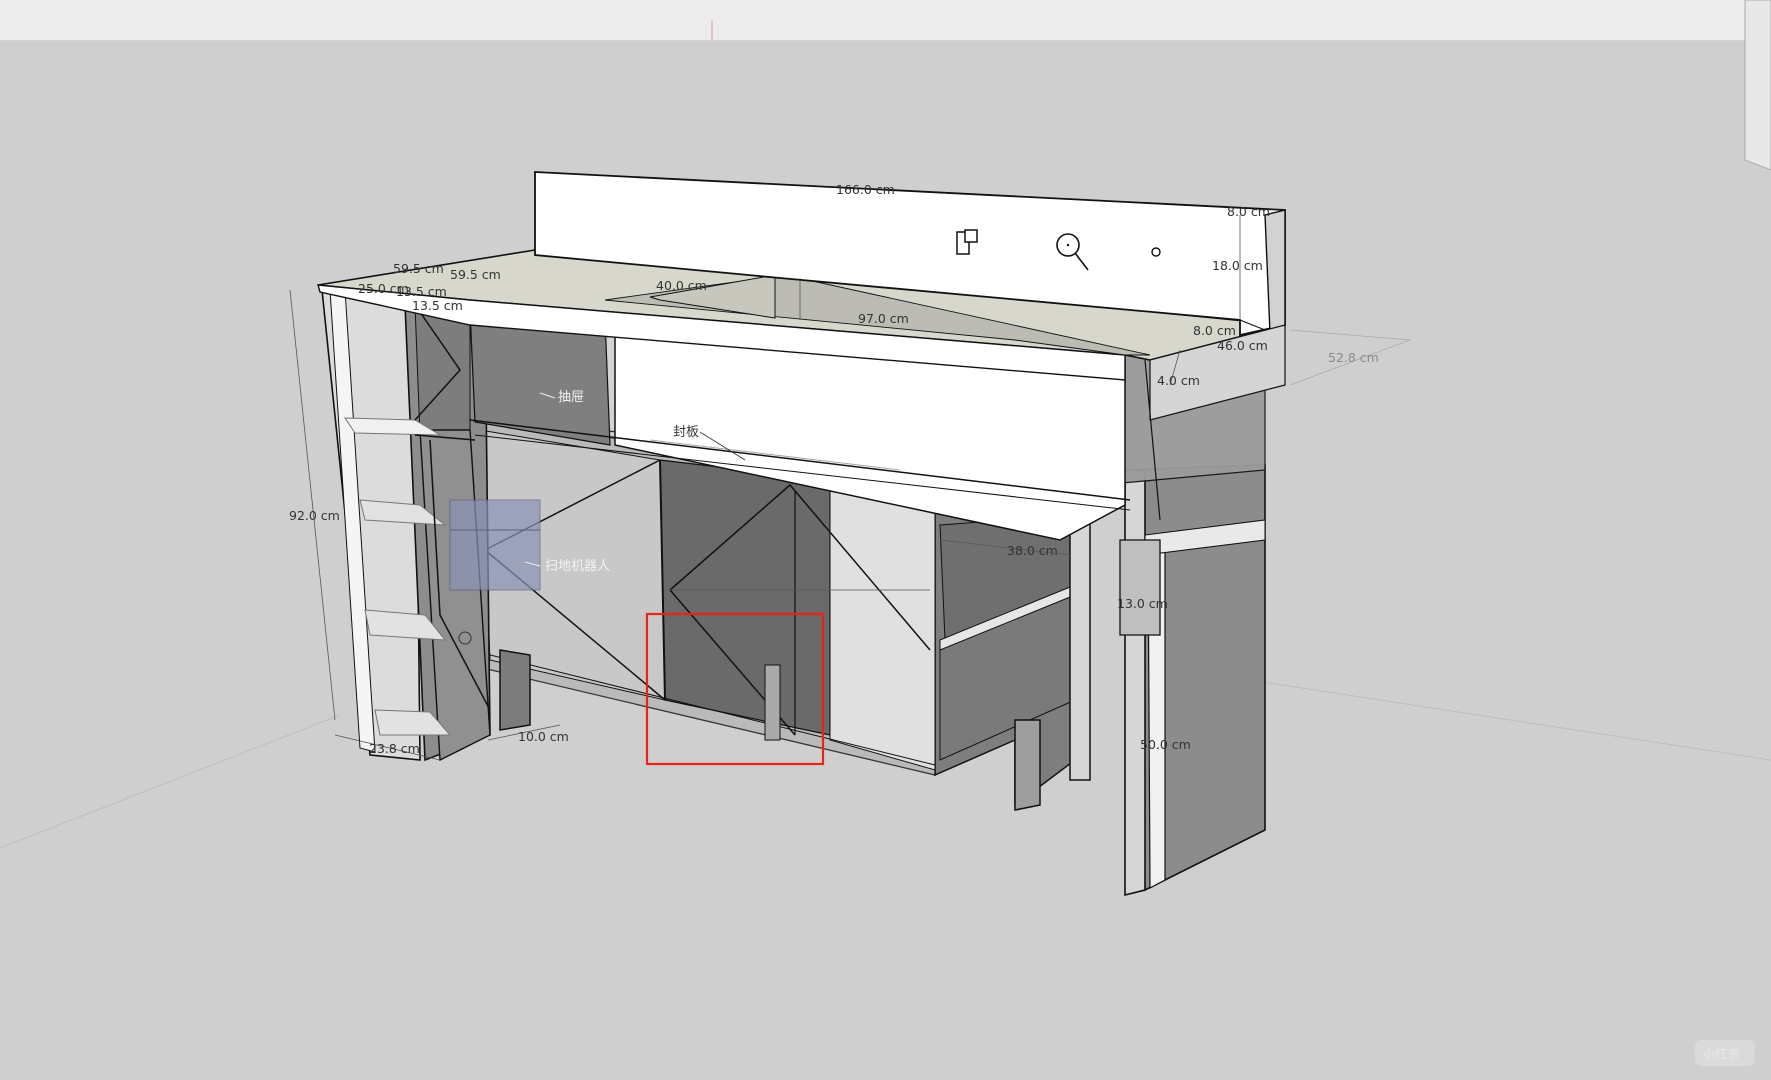 The height and width of the screenshot is (1080, 1771). Describe the element at coordinates (1214, 330) in the screenshot. I see `dim-right-a: 8.0 cm` at that location.